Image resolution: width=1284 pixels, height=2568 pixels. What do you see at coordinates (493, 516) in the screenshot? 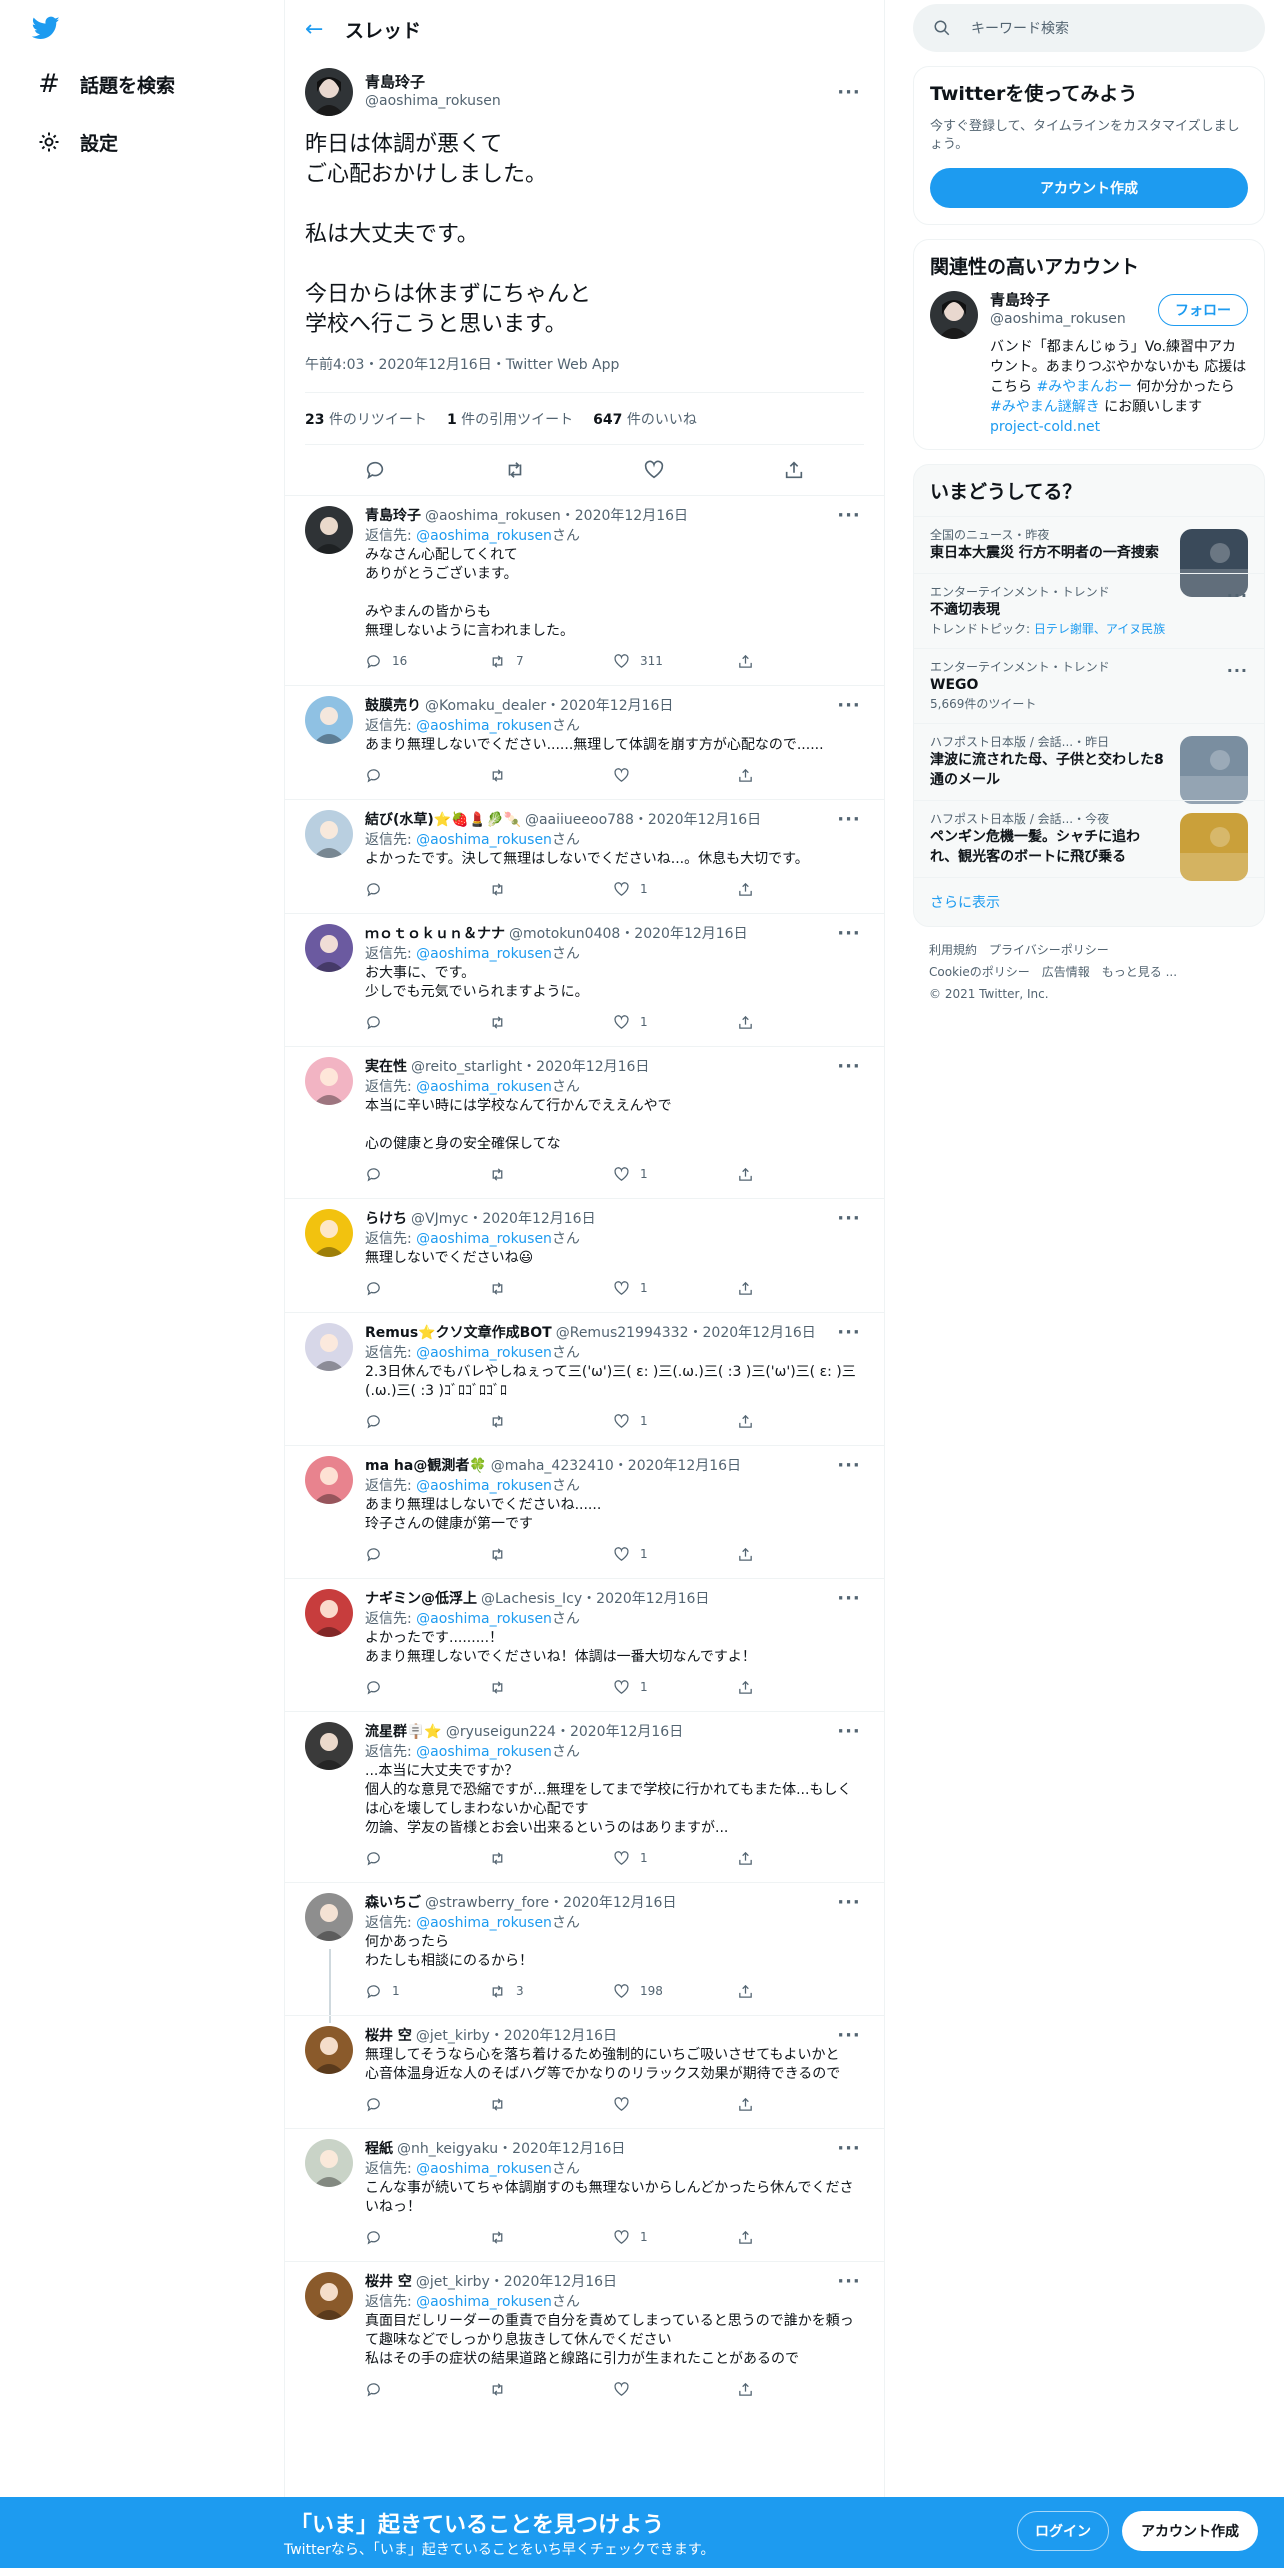
I see `reply-author-handle: @aoshima_rokusen` at bounding box center [493, 516].